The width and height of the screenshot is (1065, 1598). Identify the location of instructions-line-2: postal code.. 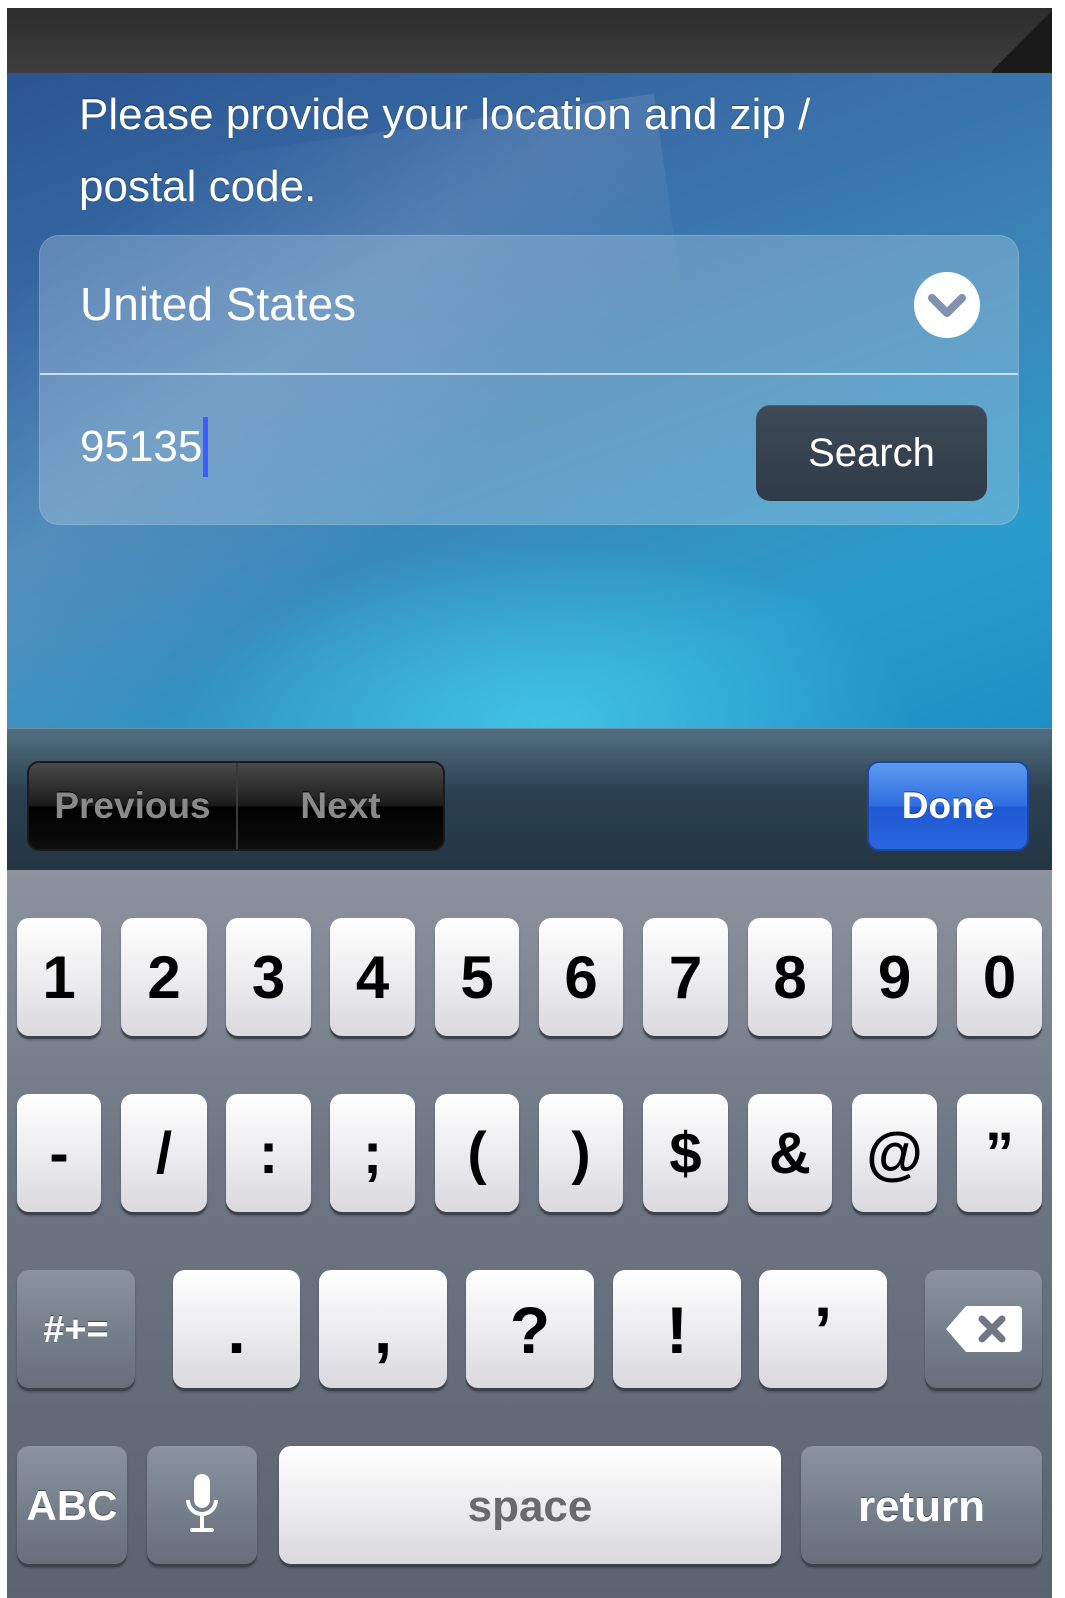
(198, 186).